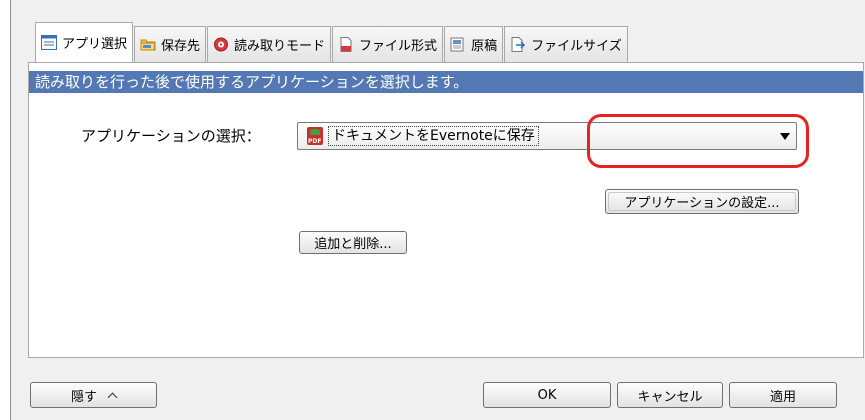 The image size is (865, 420). I want to click on tab-label: 保存先, so click(181, 46).